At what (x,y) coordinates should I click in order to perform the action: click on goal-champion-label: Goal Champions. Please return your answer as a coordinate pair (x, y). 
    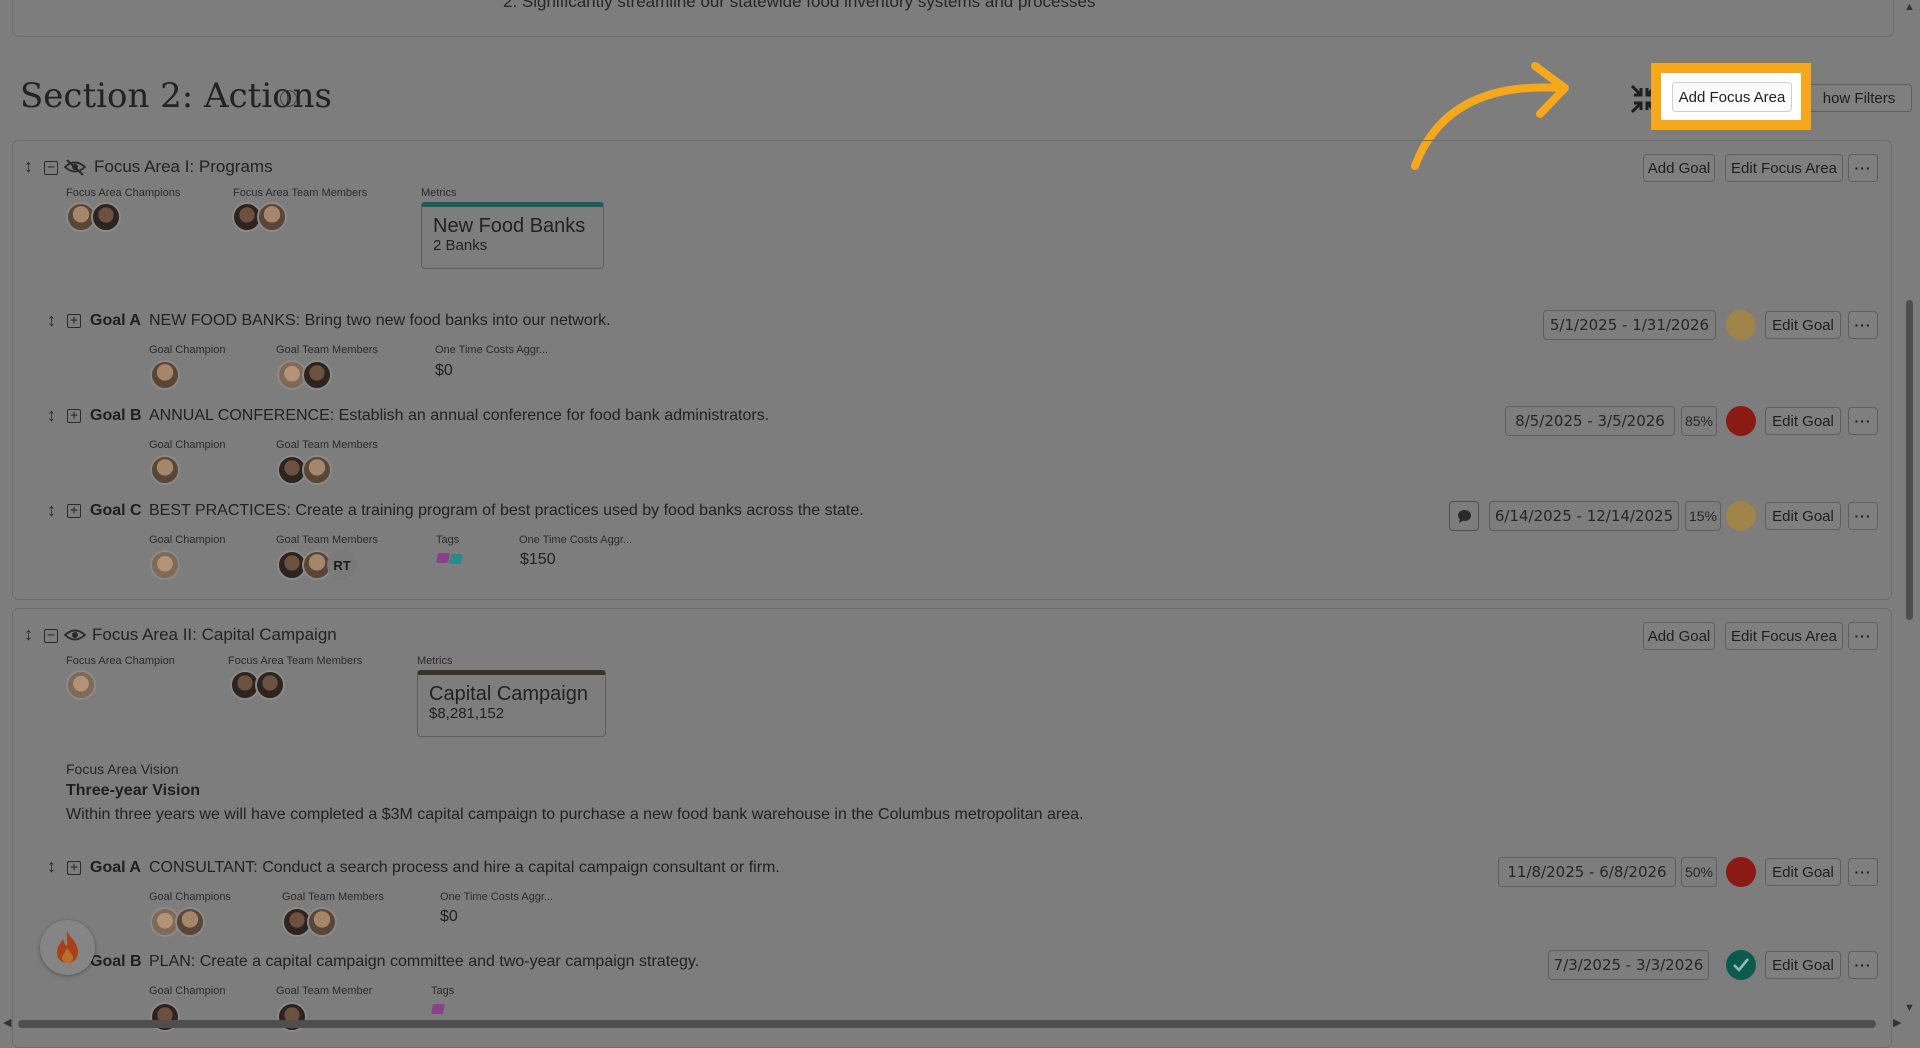
    Looking at the image, I should click on (190, 897).